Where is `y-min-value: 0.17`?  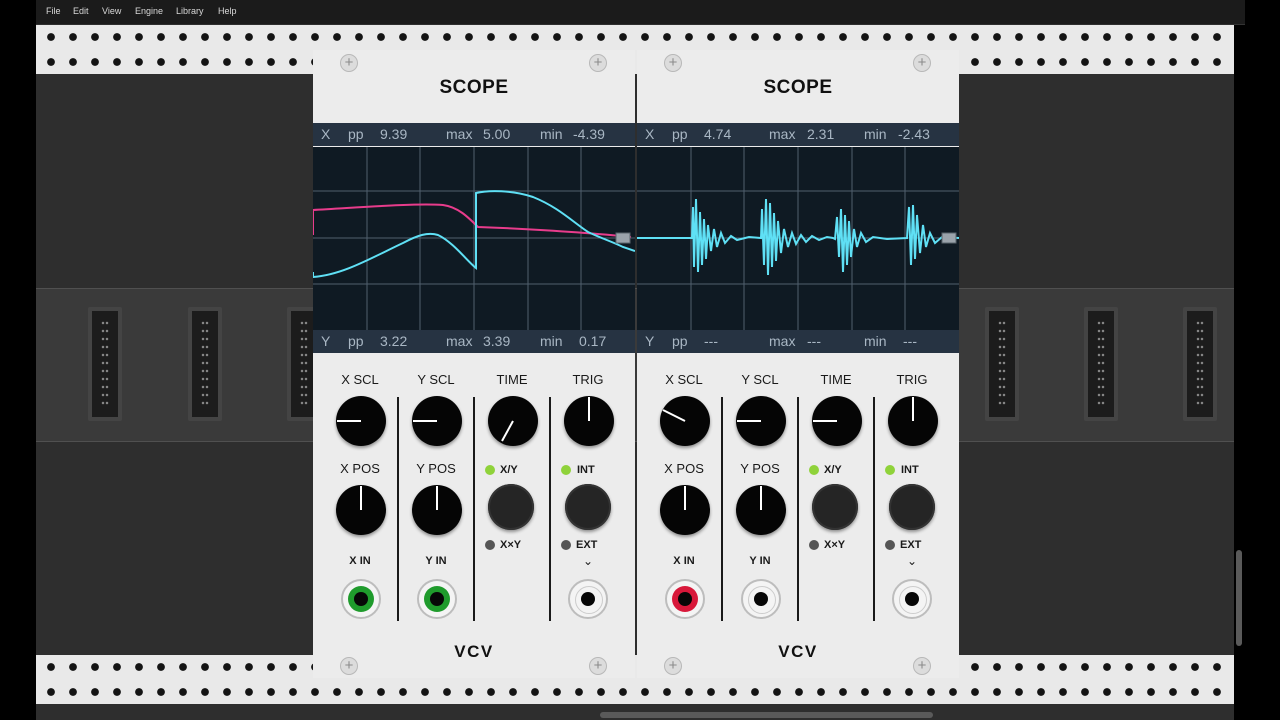 y-min-value: 0.17 is located at coordinates (593, 341).